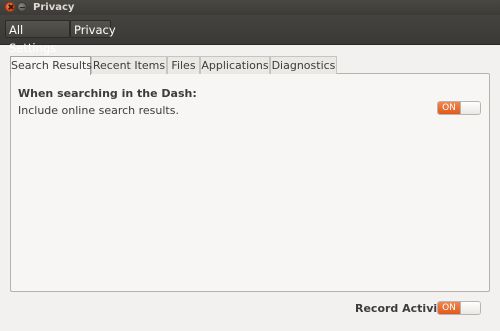 The image size is (500, 331). Describe the element at coordinates (183, 65) in the screenshot. I see `tab-files: Files` at that location.